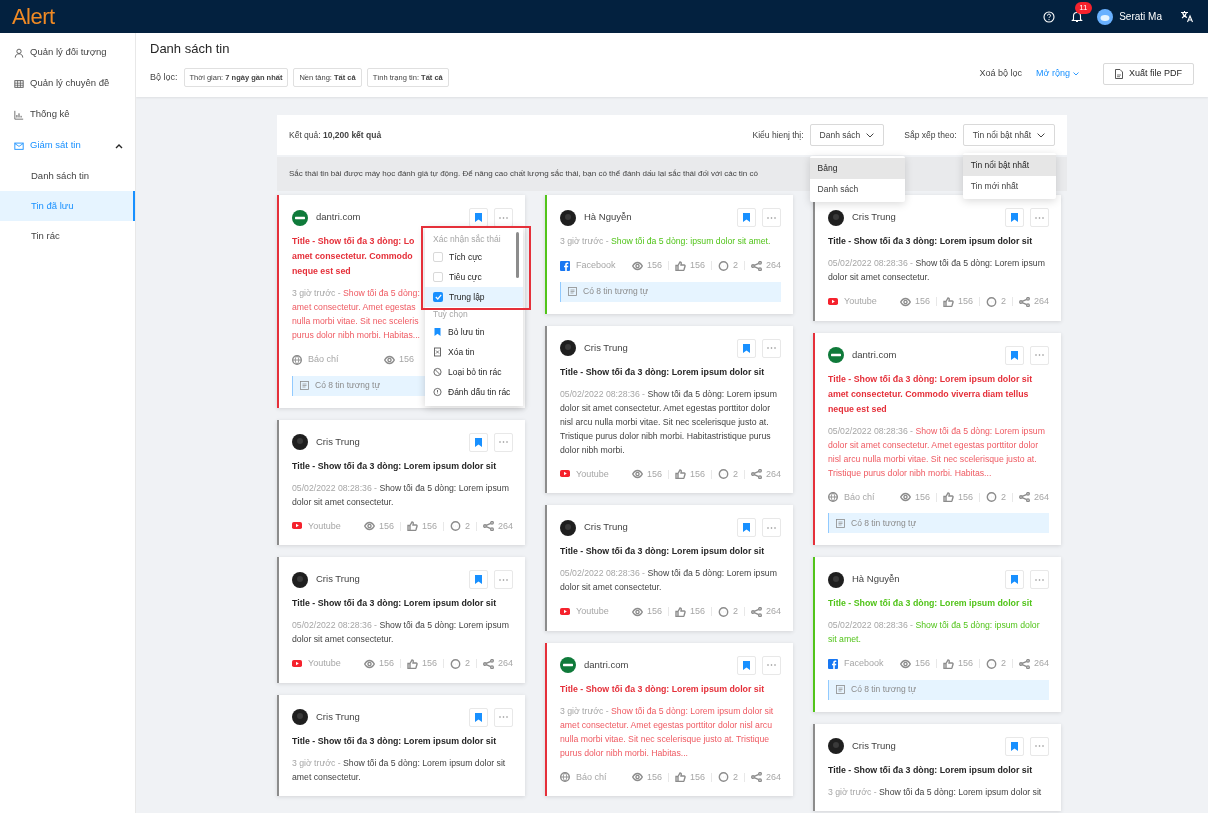  What do you see at coordinates (857, 189) in the screenshot?
I see `dropdown-option: Danh sách` at bounding box center [857, 189].